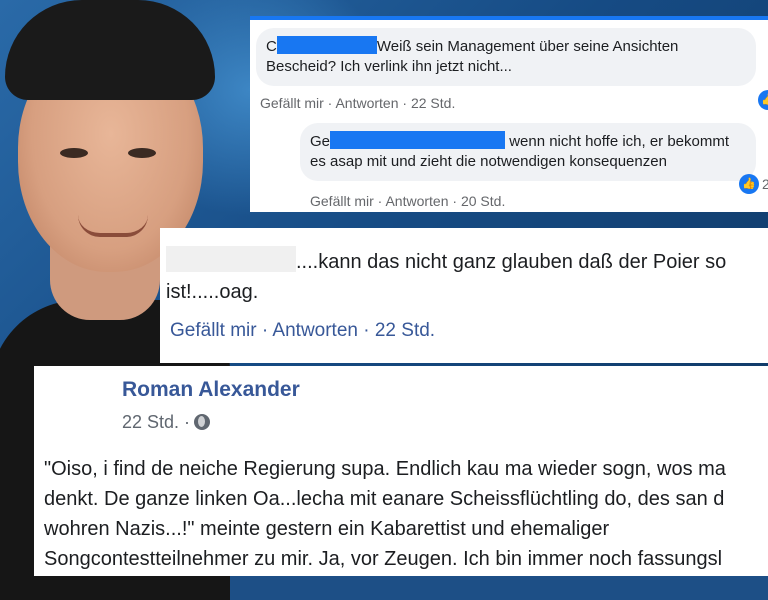 The height and width of the screenshot is (600, 768). Describe the element at coordinates (765, 184) in the screenshot. I see `like-count: 2` at that location.